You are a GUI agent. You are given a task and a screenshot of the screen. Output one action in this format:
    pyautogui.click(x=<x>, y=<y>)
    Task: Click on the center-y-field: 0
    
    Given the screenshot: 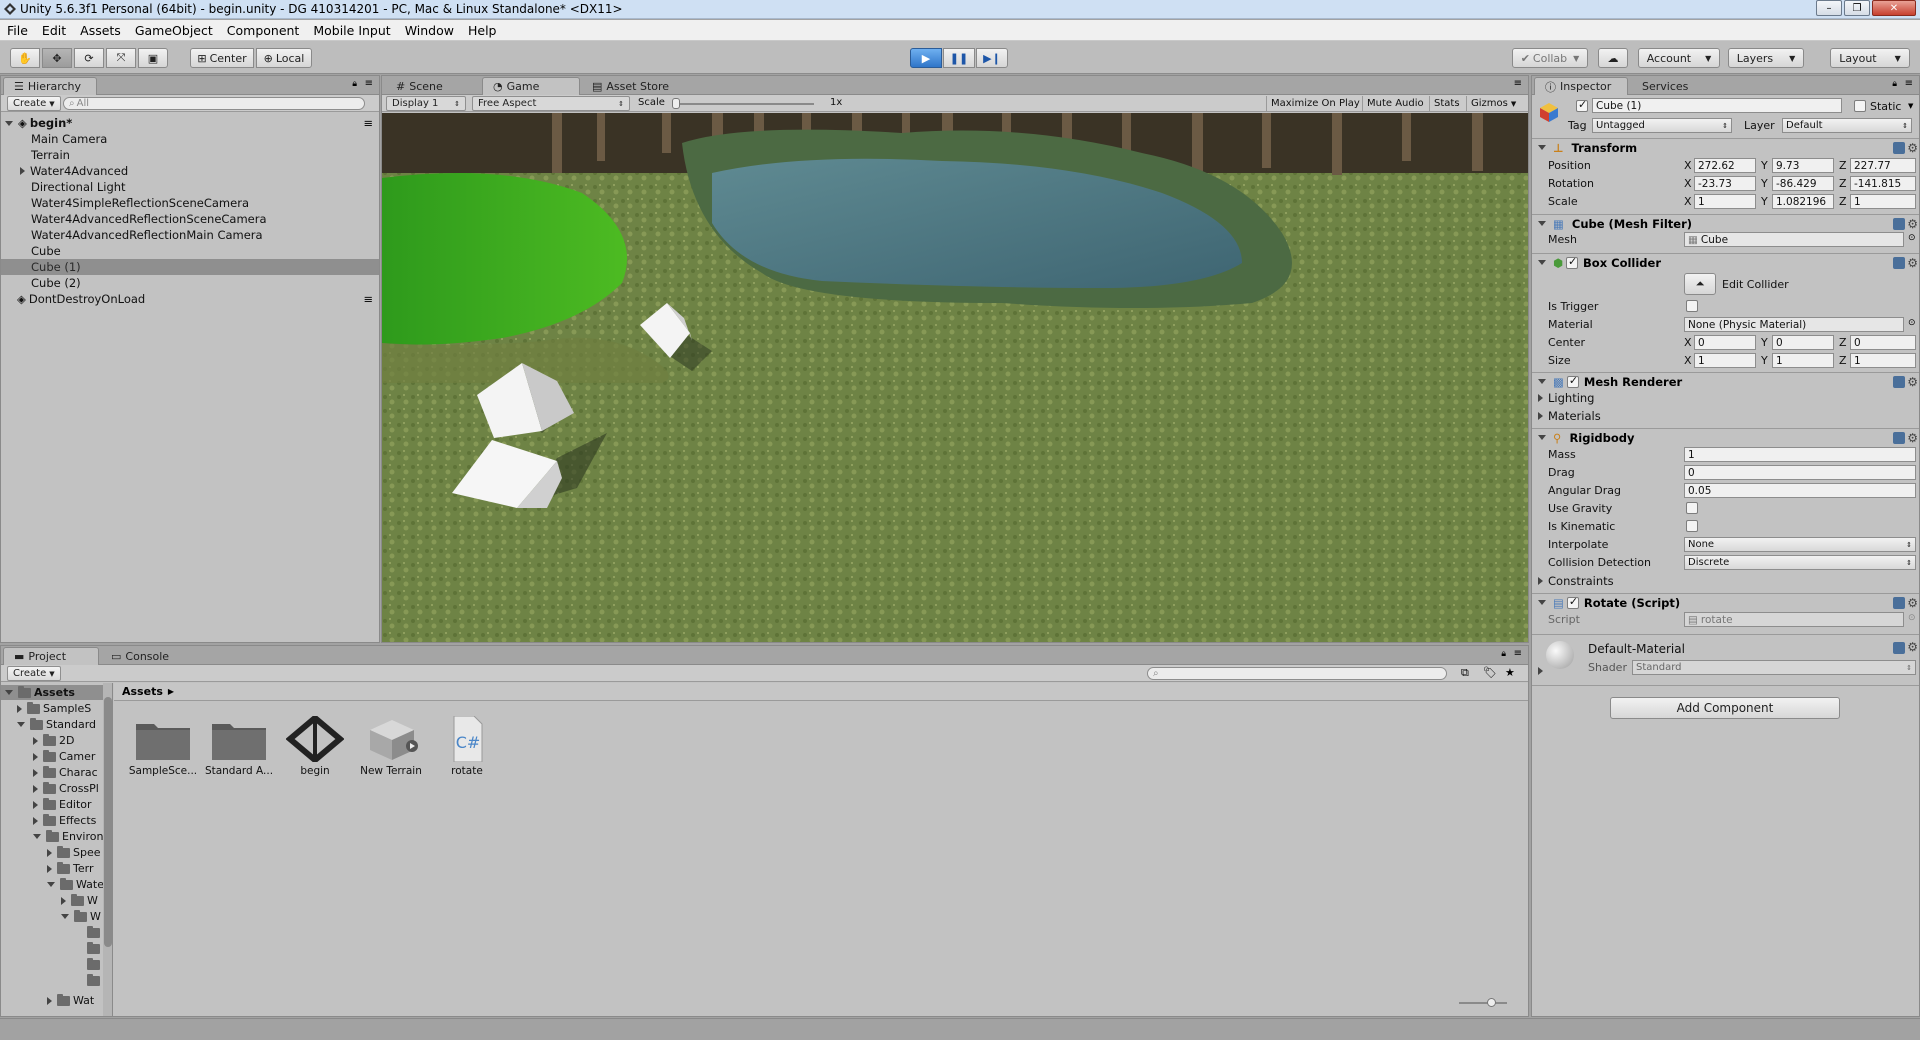 What is the action you would take?
    pyautogui.click(x=1803, y=342)
    